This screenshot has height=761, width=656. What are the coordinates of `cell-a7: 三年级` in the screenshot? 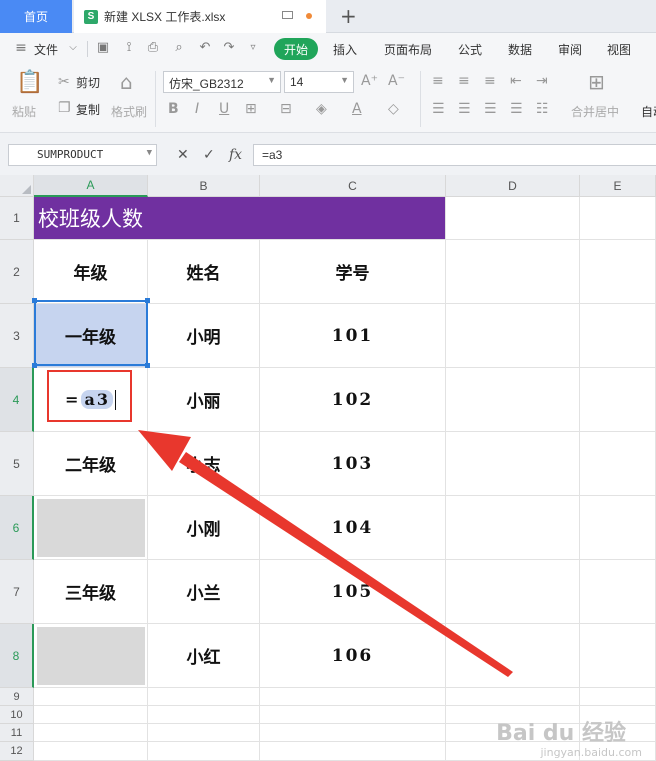 It's located at (91, 592).